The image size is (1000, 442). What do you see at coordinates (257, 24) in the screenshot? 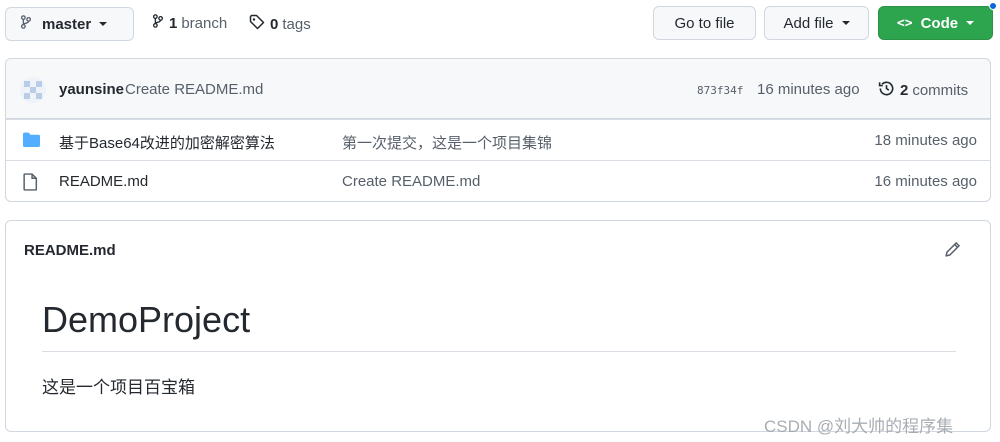
I see `tag-icon` at bounding box center [257, 24].